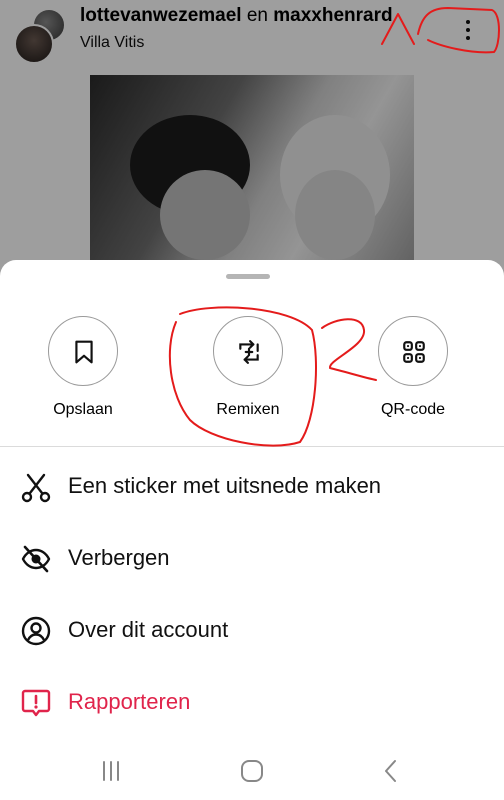 This screenshot has width=504, height=800. I want to click on menu-item-label: Over dit account, so click(148, 629).